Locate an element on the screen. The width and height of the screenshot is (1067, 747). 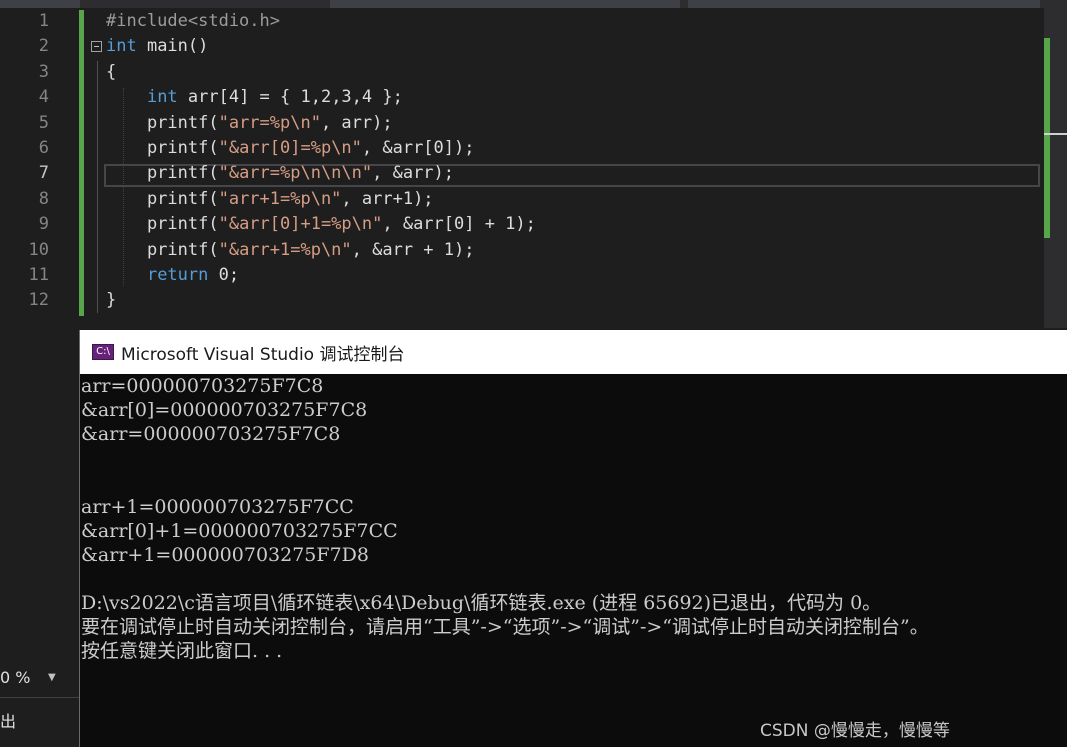
zoom-value: 0 % is located at coordinates (15, 677).